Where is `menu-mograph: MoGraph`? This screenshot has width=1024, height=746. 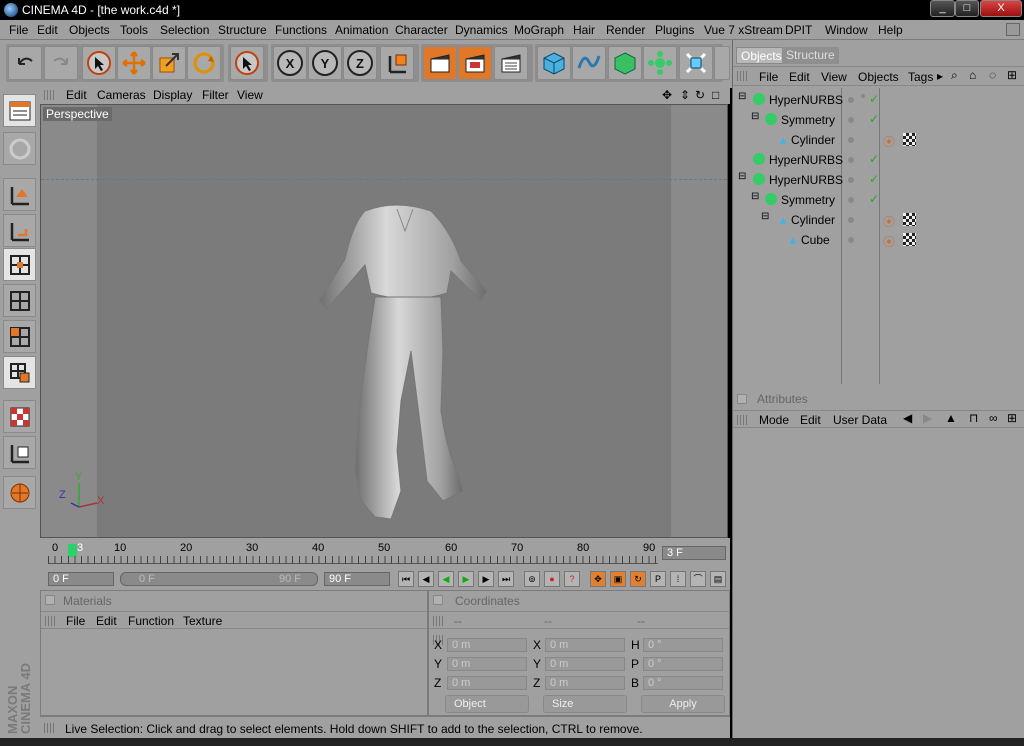
menu-mograph: MoGraph is located at coordinates (539, 30).